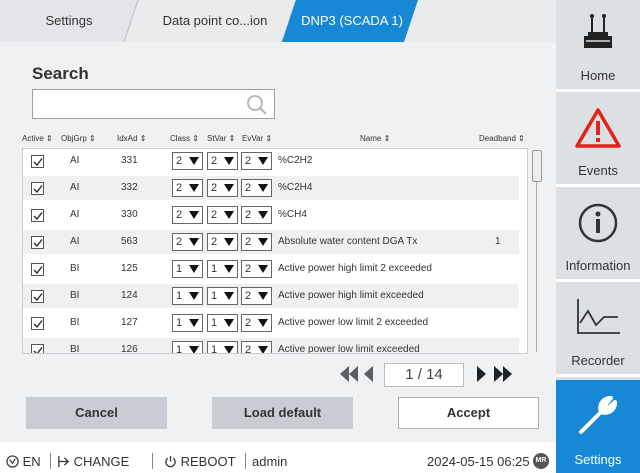  I want to click on evvar-value: 2, so click(248, 188).